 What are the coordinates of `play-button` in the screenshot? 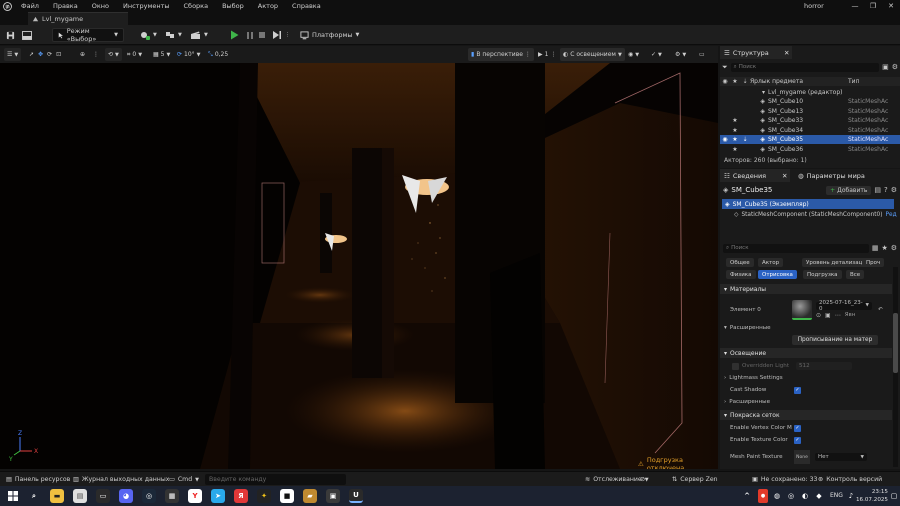 It's located at (234, 35).